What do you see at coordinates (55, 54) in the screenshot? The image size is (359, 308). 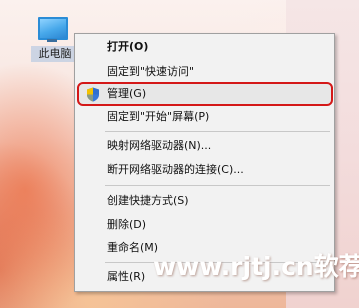 I see `desktop-icon-label: 此电脑` at bounding box center [55, 54].